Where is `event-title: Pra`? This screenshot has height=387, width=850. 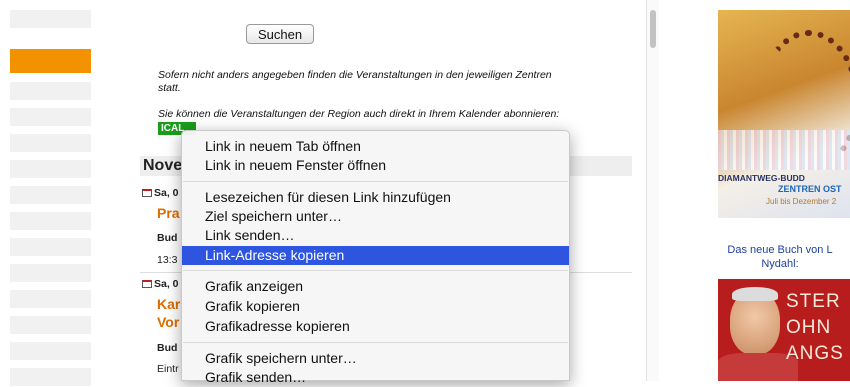 event-title: Pra is located at coordinates (168, 213).